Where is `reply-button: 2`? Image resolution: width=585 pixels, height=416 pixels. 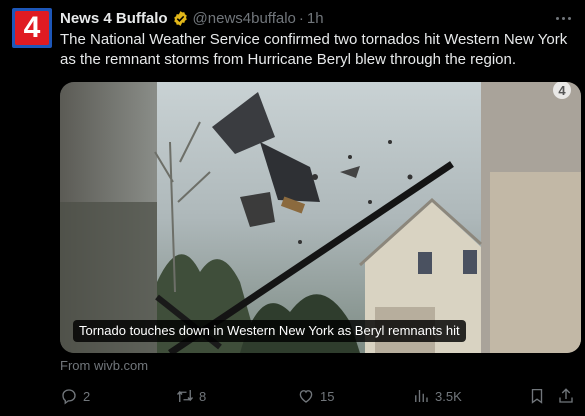
reply-button: 2 is located at coordinates (75, 396).